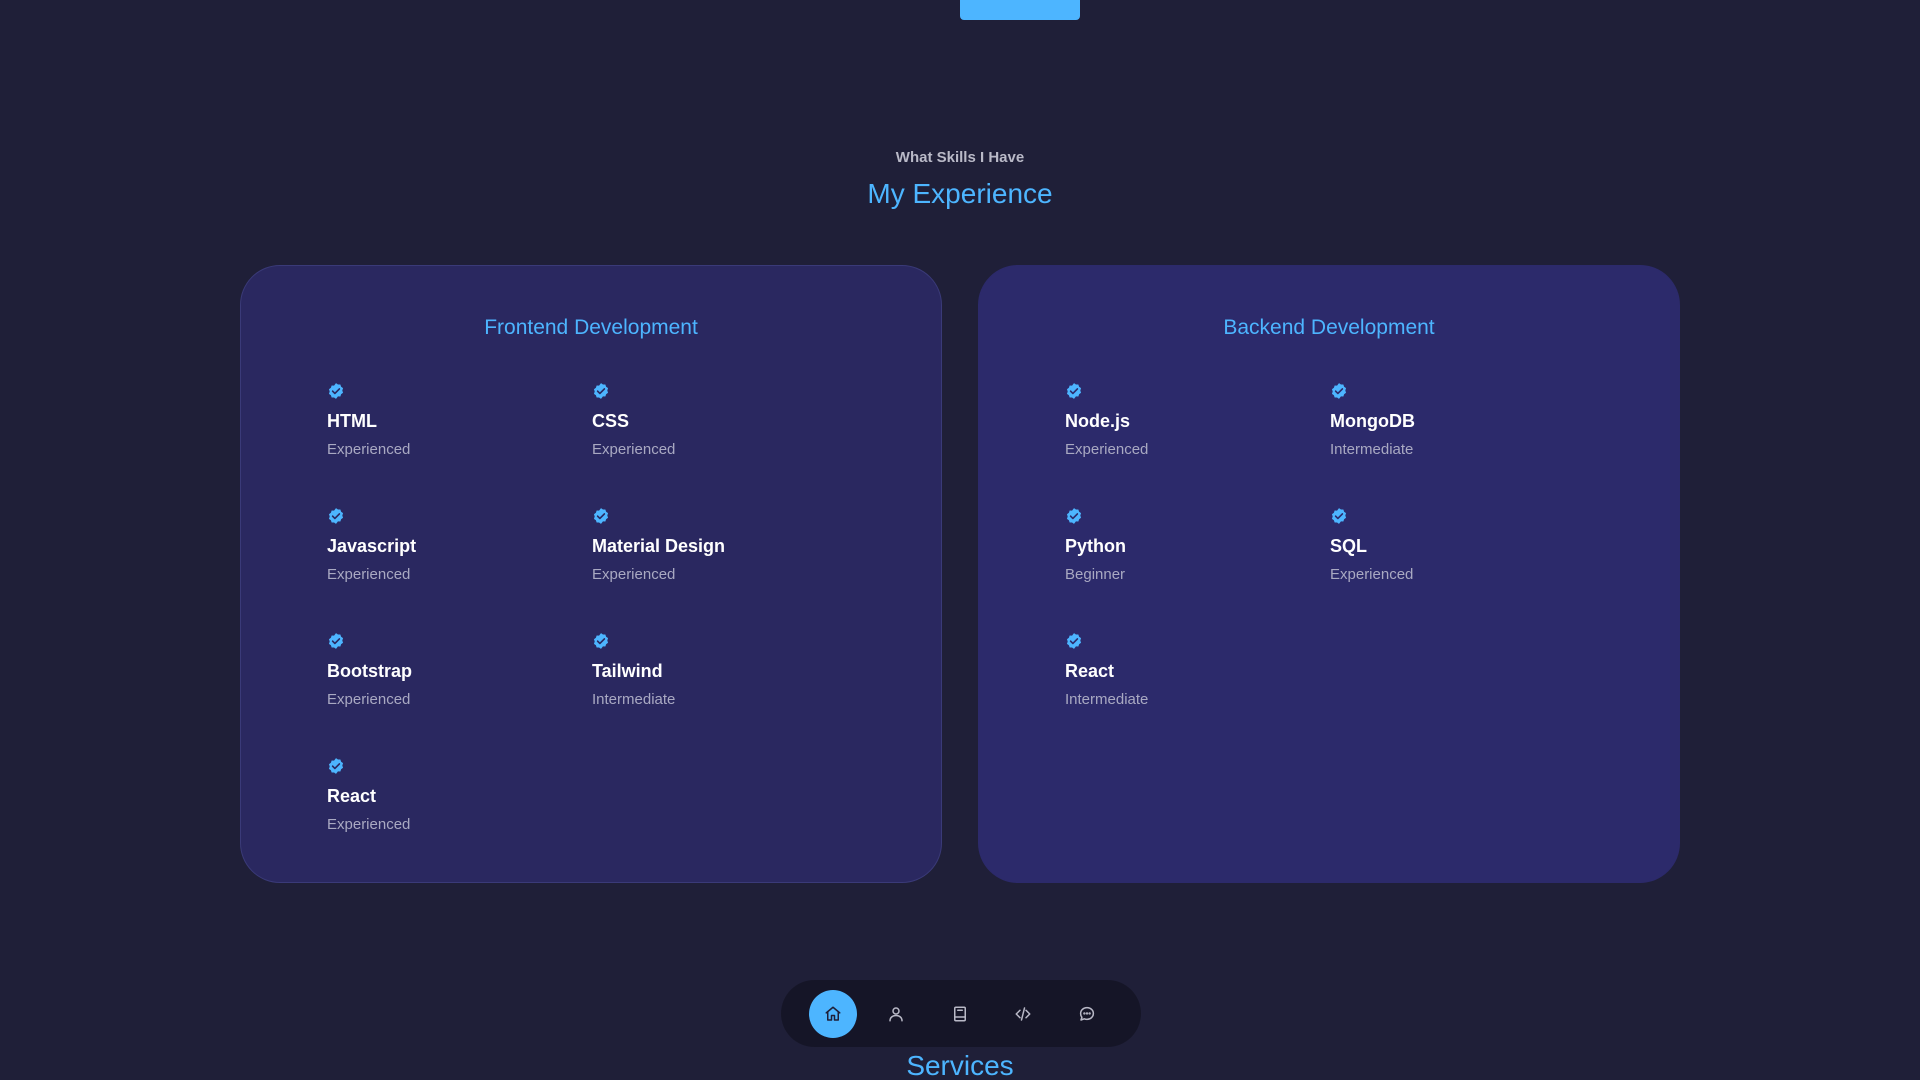 The image size is (1920, 1080). Describe the element at coordinates (352, 421) in the screenshot. I see `skill-name: HTML` at that location.